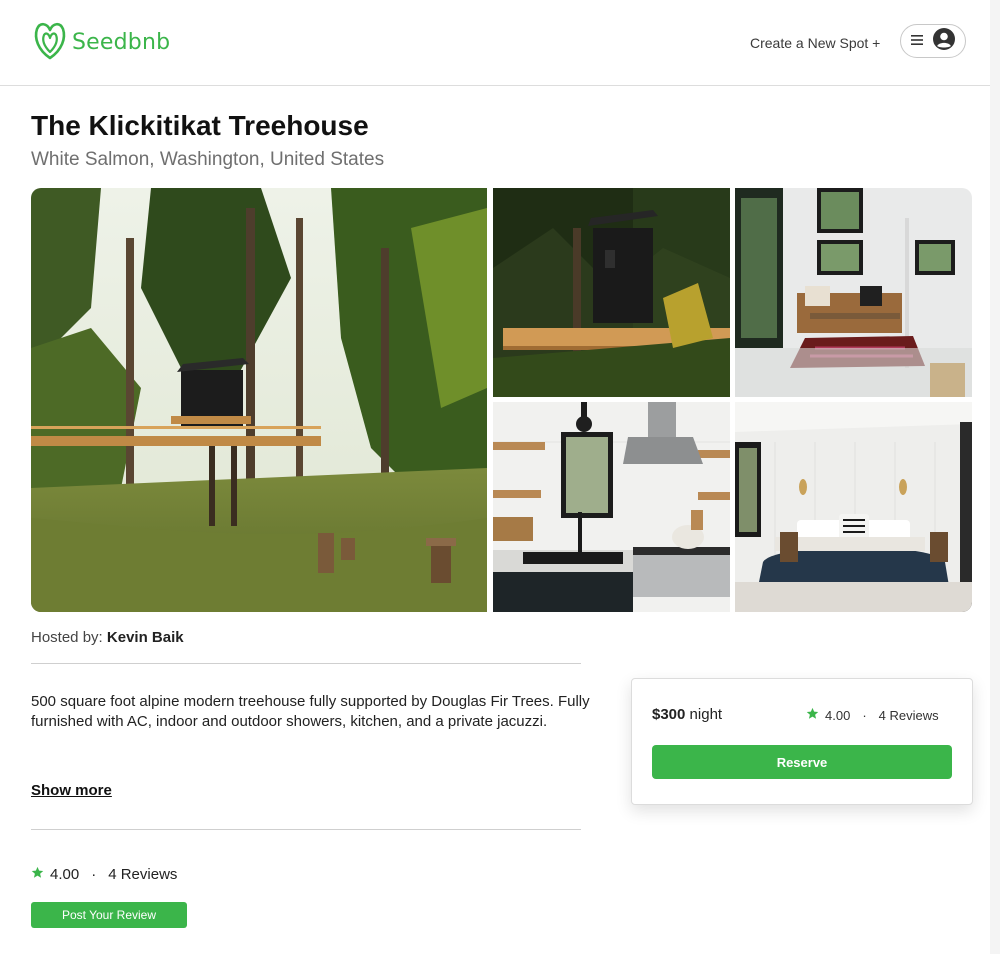 The image size is (1000, 954). What do you see at coordinates (495, 43) in the screenshot?
I see `top-nav-bar: Seedbnb Create a New Spot +` at bounding box center [495, 43].